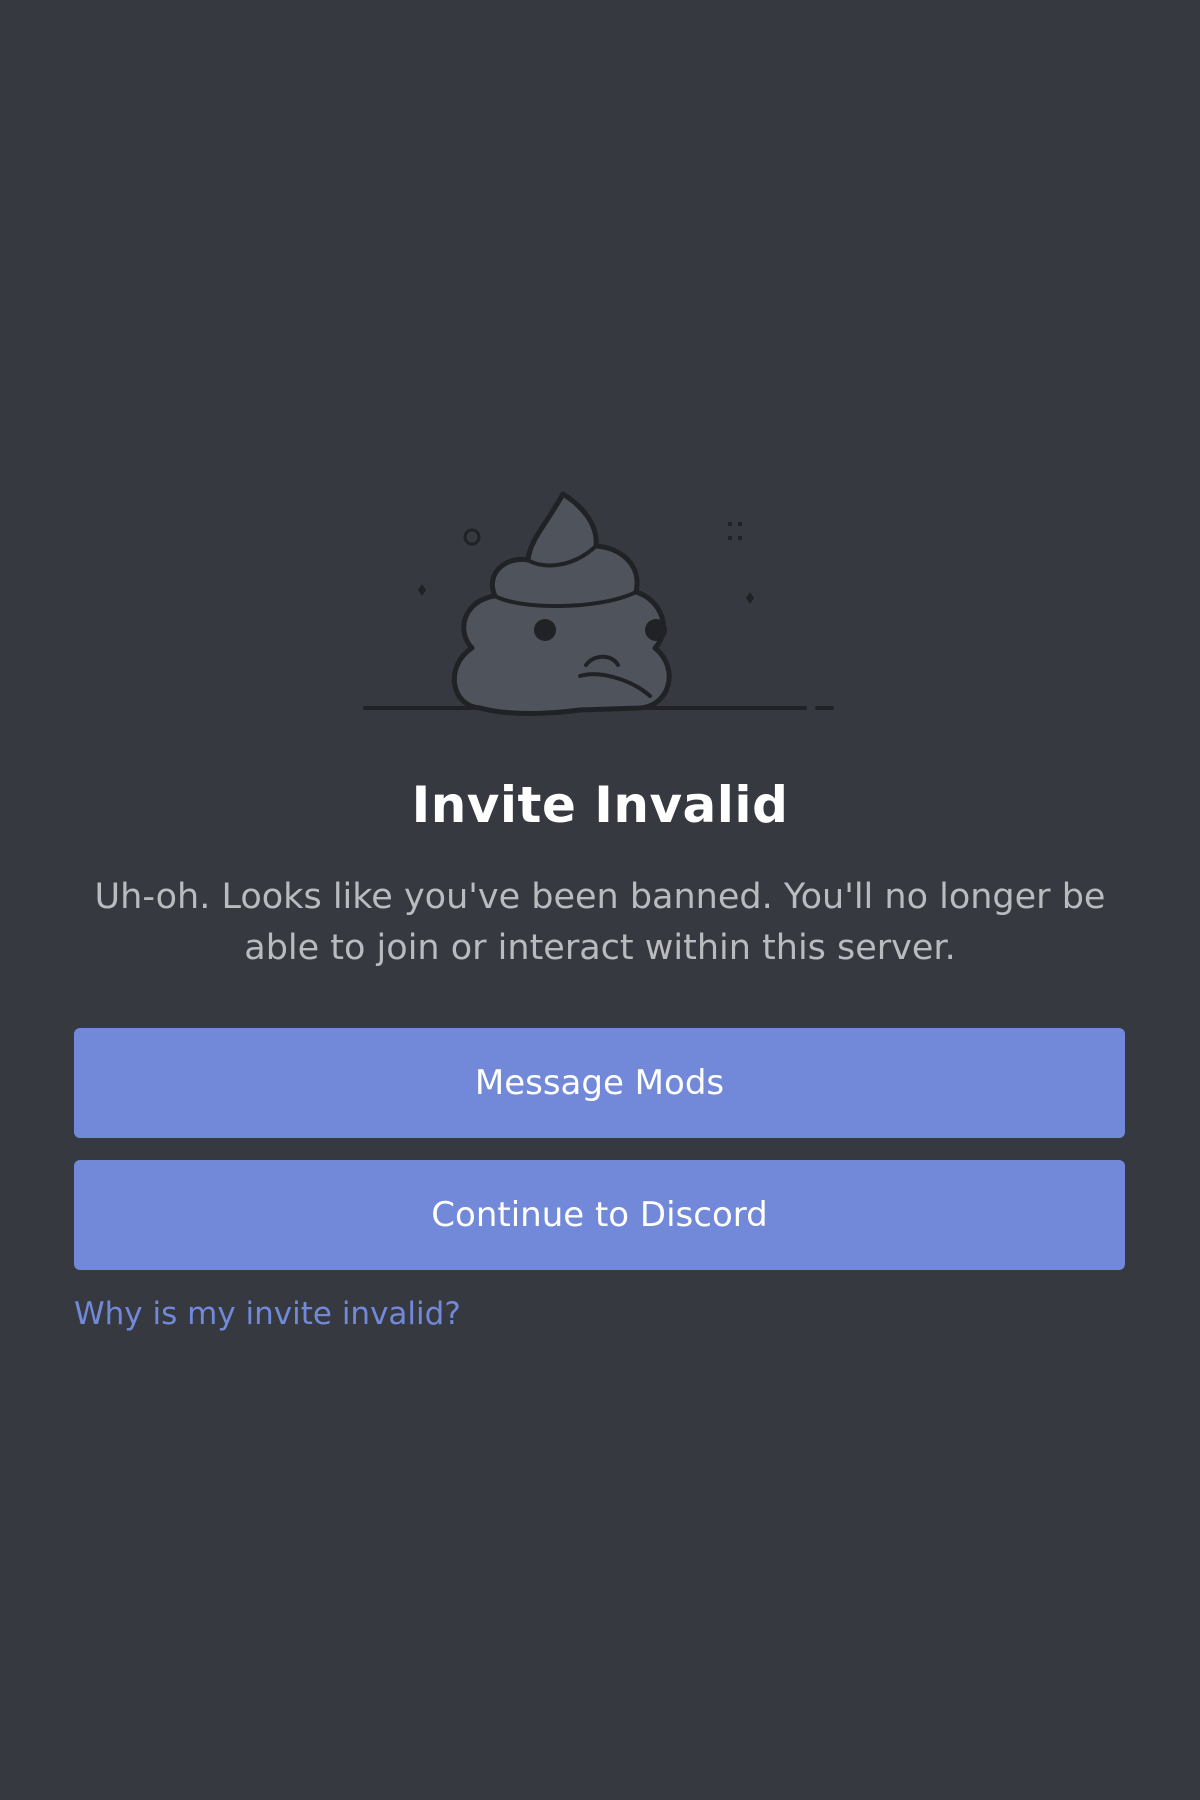 The image size is (1200, 1800). I want to click on sad-poop-icon, so click(598, 603).